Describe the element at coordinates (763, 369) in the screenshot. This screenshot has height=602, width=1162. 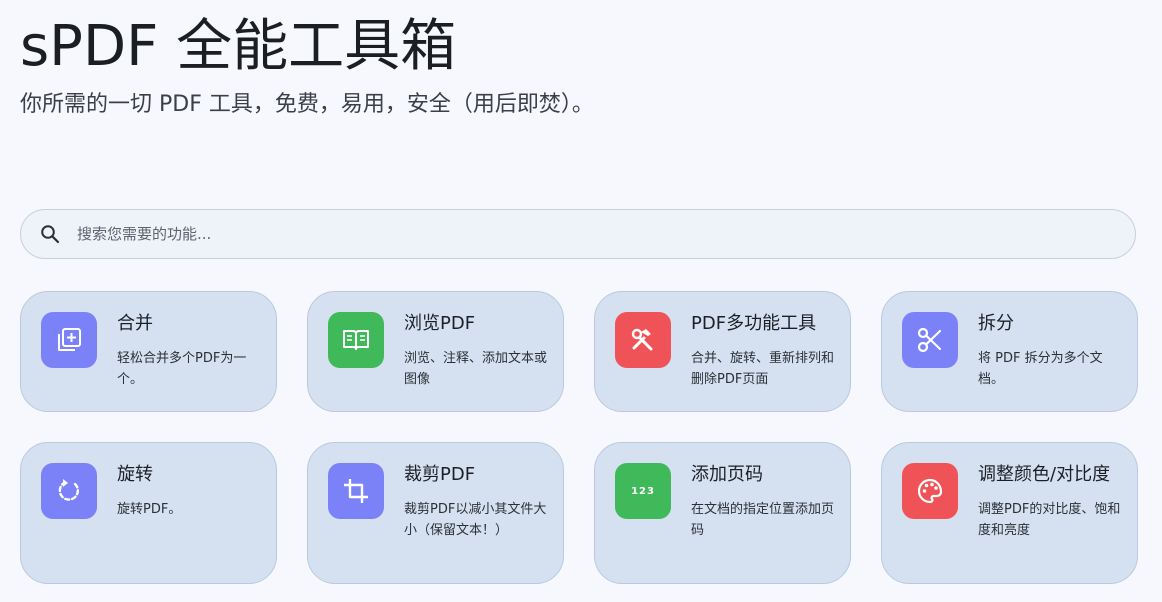
I see `tool-description: 合并、旋转、重新排列和删除PDF页面` at that location.